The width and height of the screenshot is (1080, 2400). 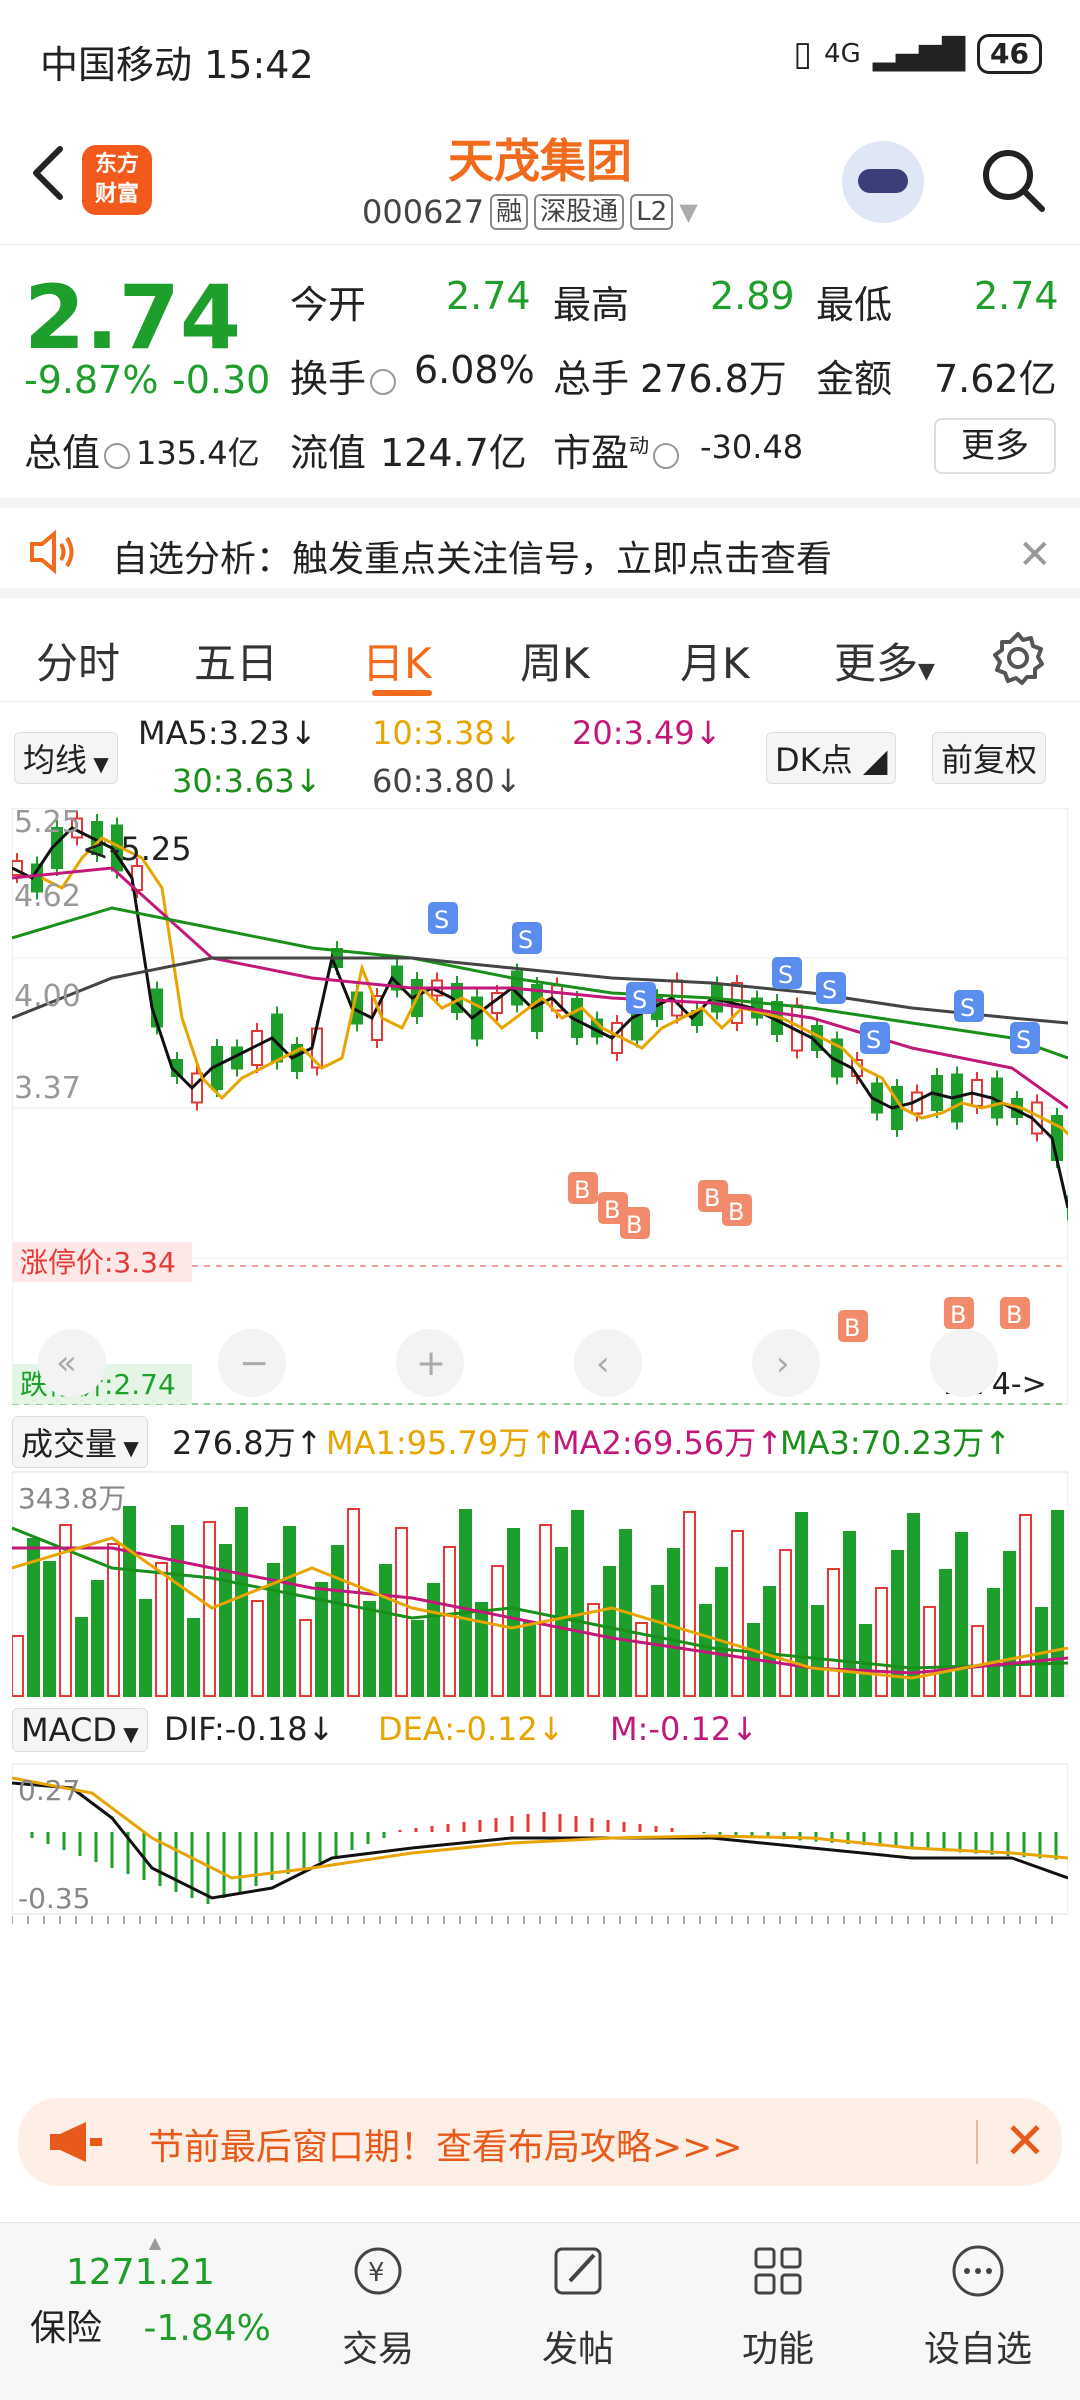 I want to click on tab-five-day: 五日, so click(x=236, y=660).